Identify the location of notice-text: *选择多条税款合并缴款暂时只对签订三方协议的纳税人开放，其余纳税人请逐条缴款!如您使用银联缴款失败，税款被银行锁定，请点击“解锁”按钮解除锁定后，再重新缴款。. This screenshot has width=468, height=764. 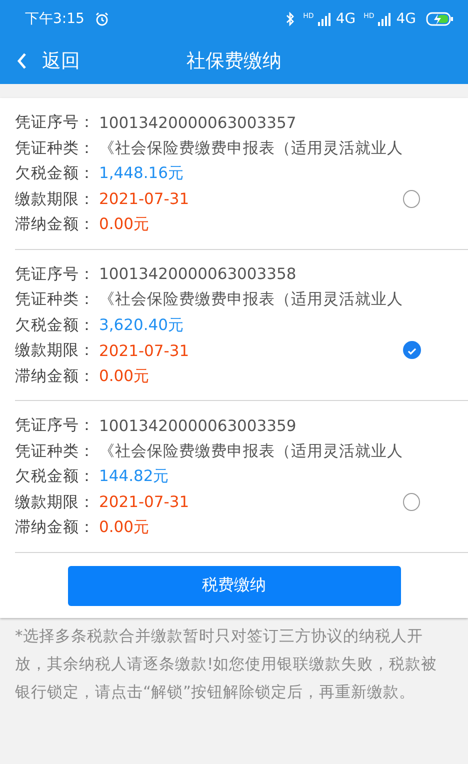
(226, 664).